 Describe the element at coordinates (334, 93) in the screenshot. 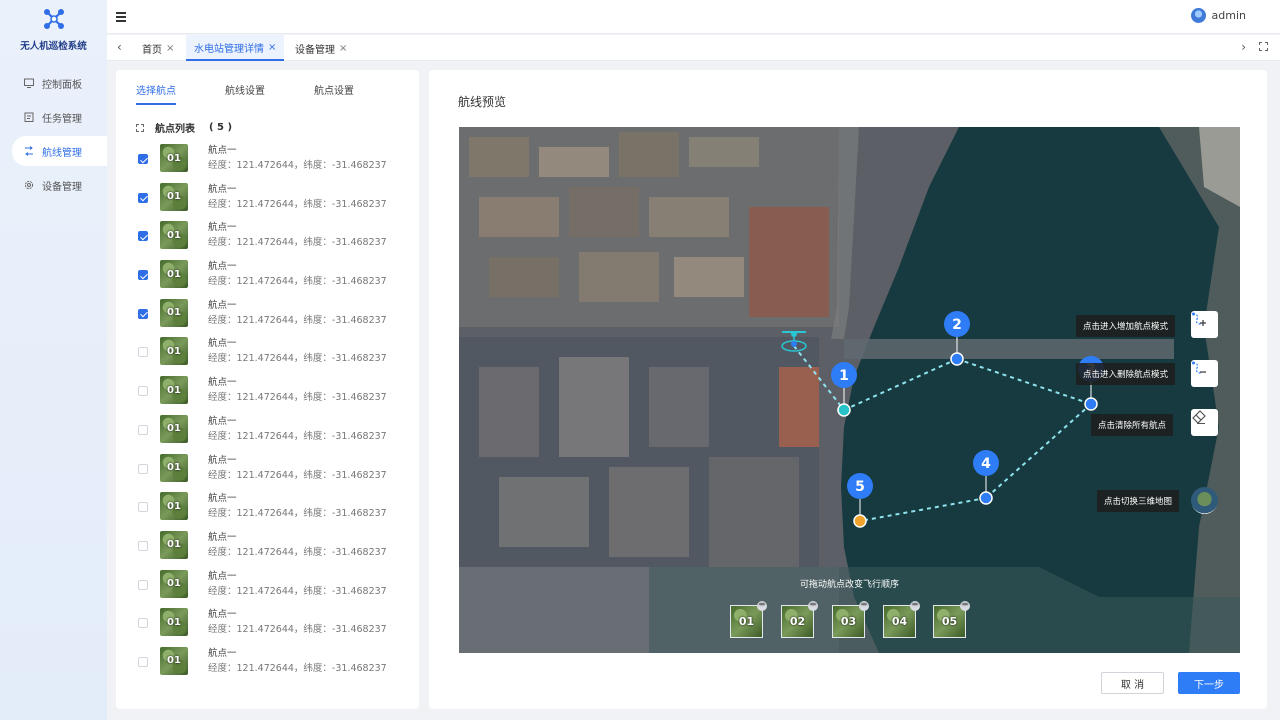

I see `tab-waypoint-settings: 航点设置` at that location.